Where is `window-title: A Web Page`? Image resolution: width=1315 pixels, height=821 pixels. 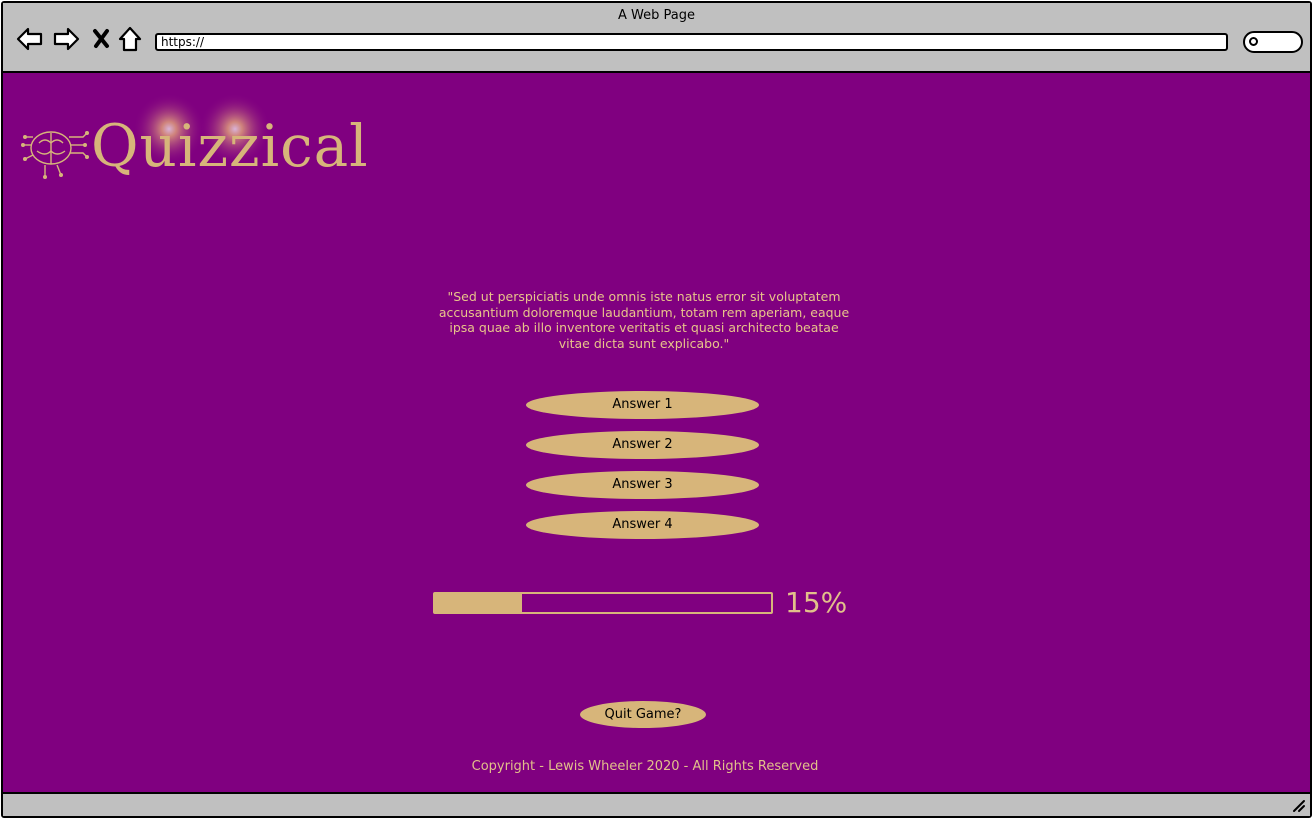
window-title: A Web Page is located at coordinates (656, 15).